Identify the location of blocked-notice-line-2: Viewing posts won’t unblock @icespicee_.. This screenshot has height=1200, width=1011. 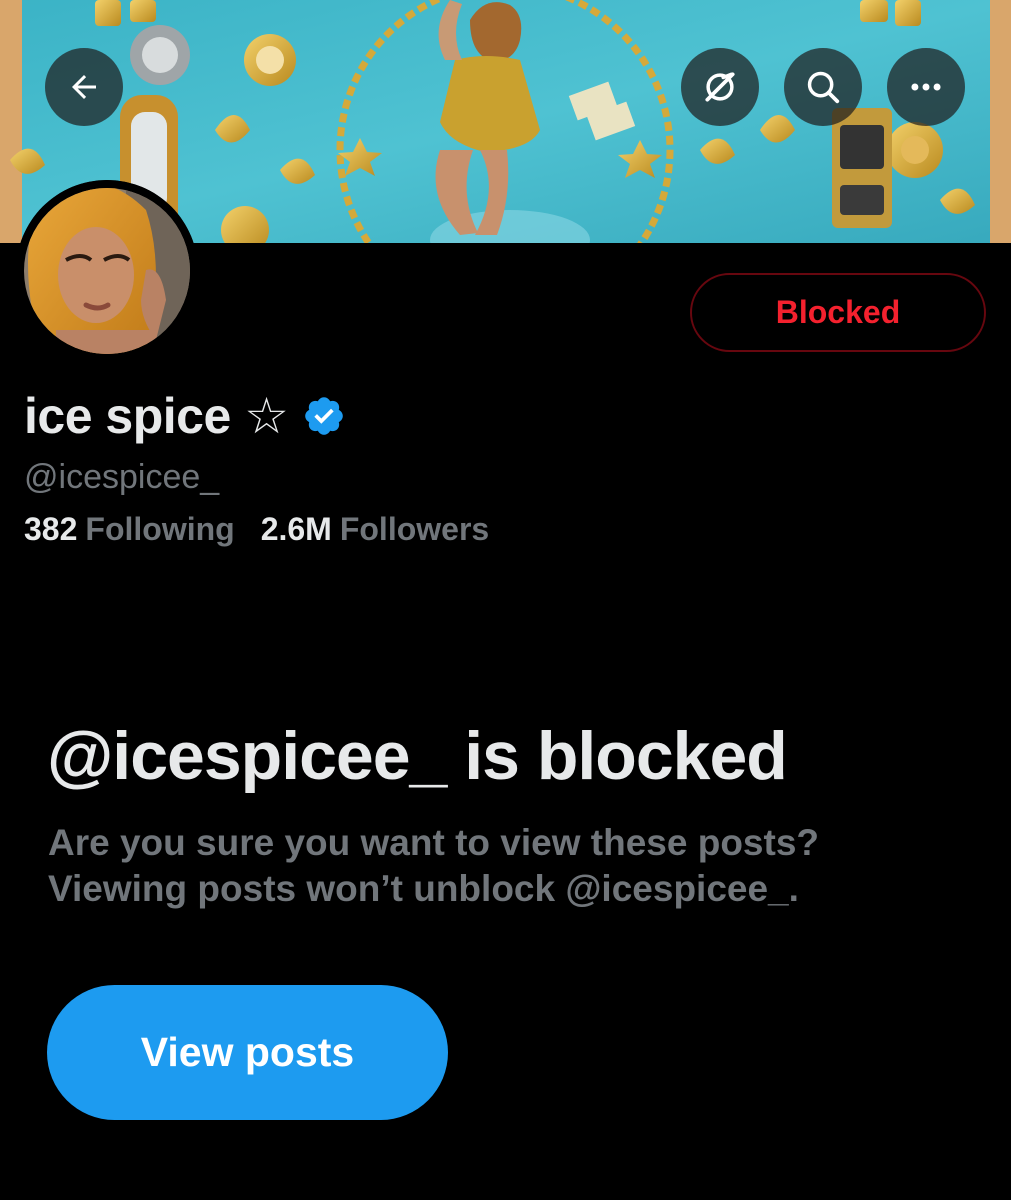
(423, 888).